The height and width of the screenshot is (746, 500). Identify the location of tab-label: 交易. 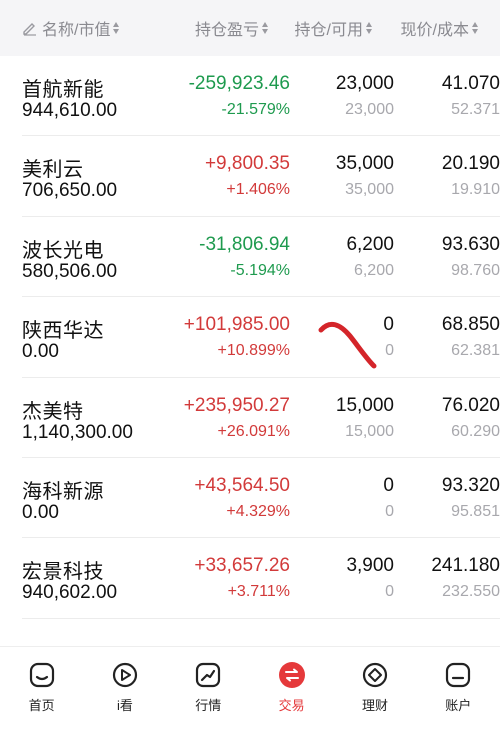
(291, 705).